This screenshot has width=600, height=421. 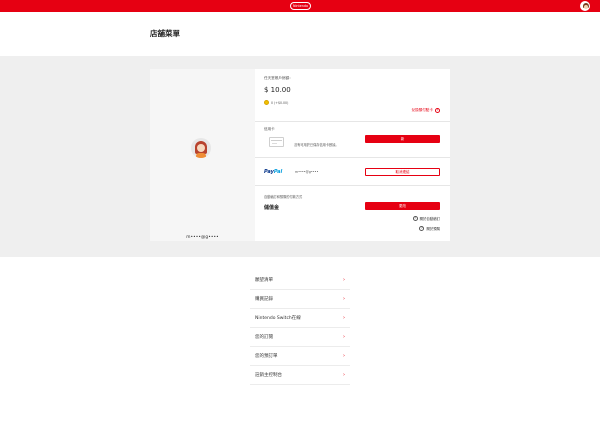 What do you see at coordinates (283, 197) in the screenshot?
I see `auto-renew-label: 自動續訂和預購的付款方式` at bounding box center [283, 197].